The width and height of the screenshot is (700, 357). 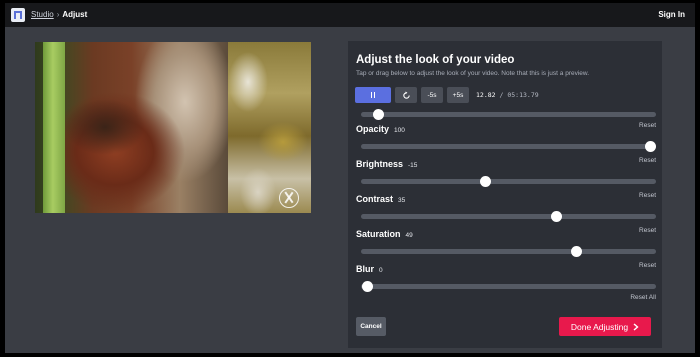 I want to click on seek-thumb, so click(x=378, y=114).